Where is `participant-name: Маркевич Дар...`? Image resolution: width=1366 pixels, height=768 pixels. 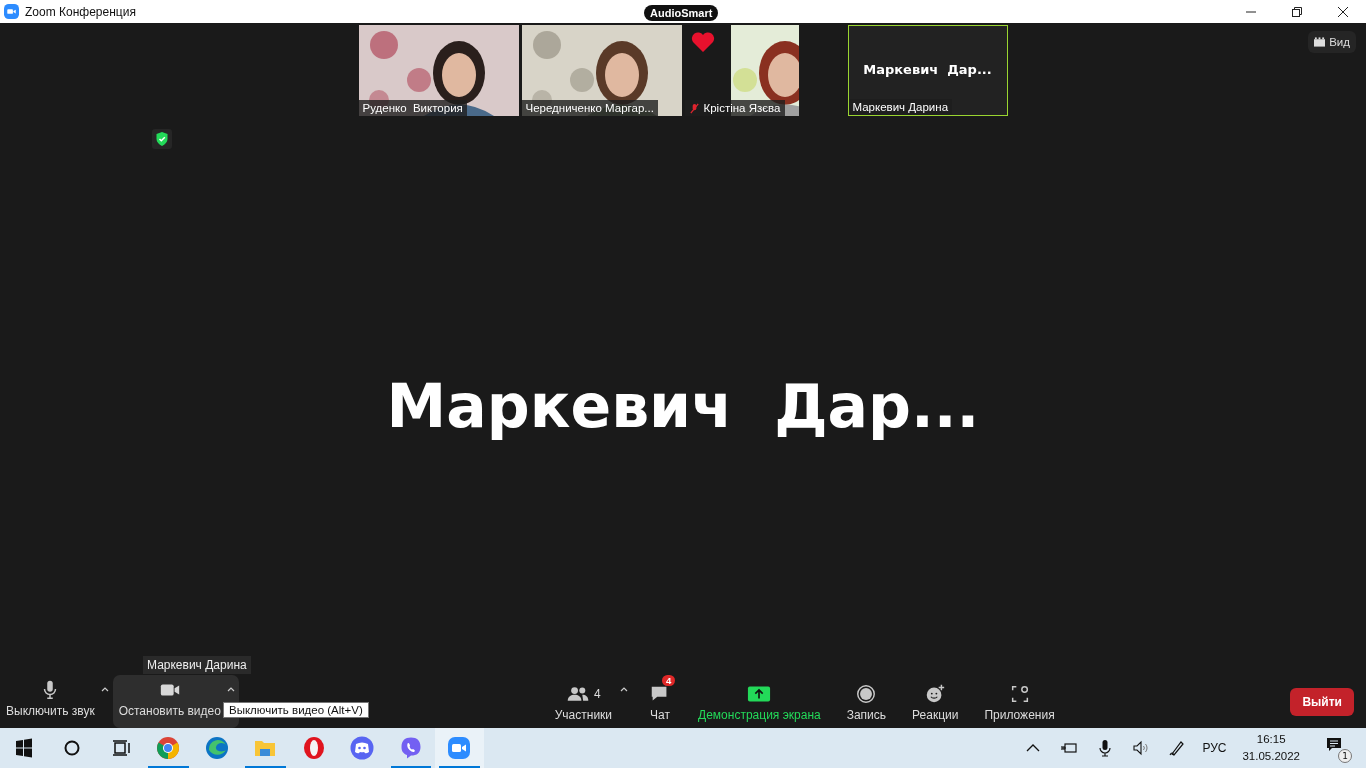
participant-name: Маркевич Дар... is located at coordinates (927, 69).